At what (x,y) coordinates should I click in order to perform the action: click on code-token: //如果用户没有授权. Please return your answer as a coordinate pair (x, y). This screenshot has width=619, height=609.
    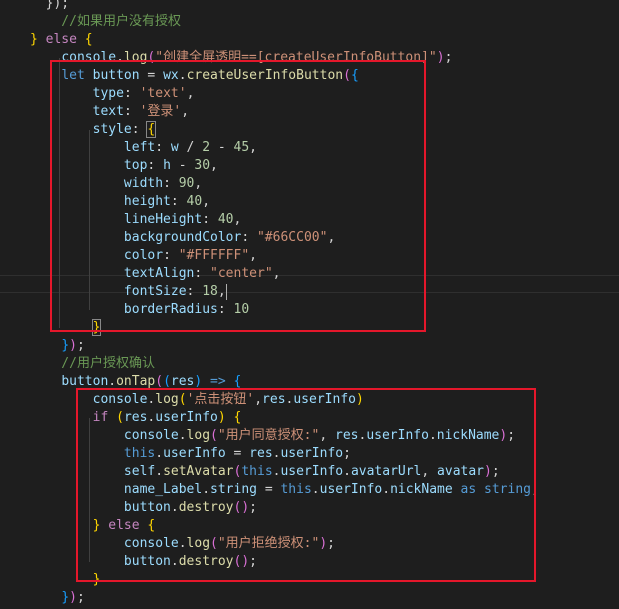
    Looking at the image, I should click on (105, 21).